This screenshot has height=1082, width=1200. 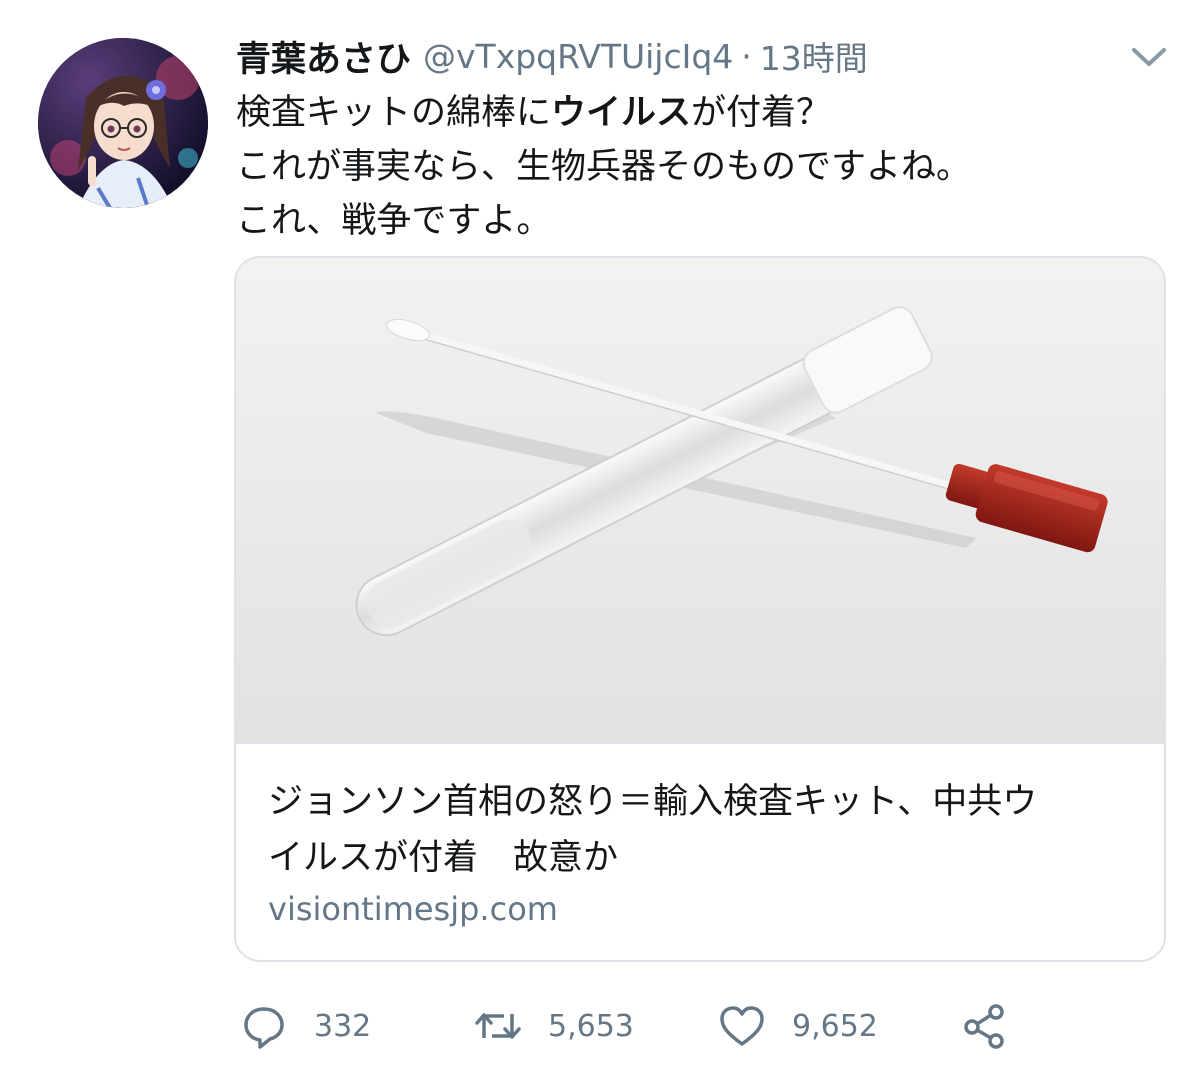 I want to click on reply-button: 332, so click(x=305, y=1026).